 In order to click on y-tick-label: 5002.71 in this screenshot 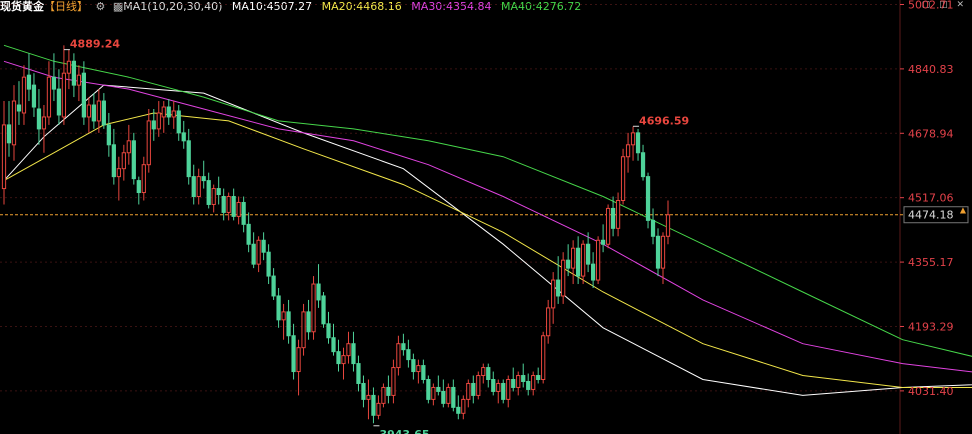, I will do `click(931, 5)`.